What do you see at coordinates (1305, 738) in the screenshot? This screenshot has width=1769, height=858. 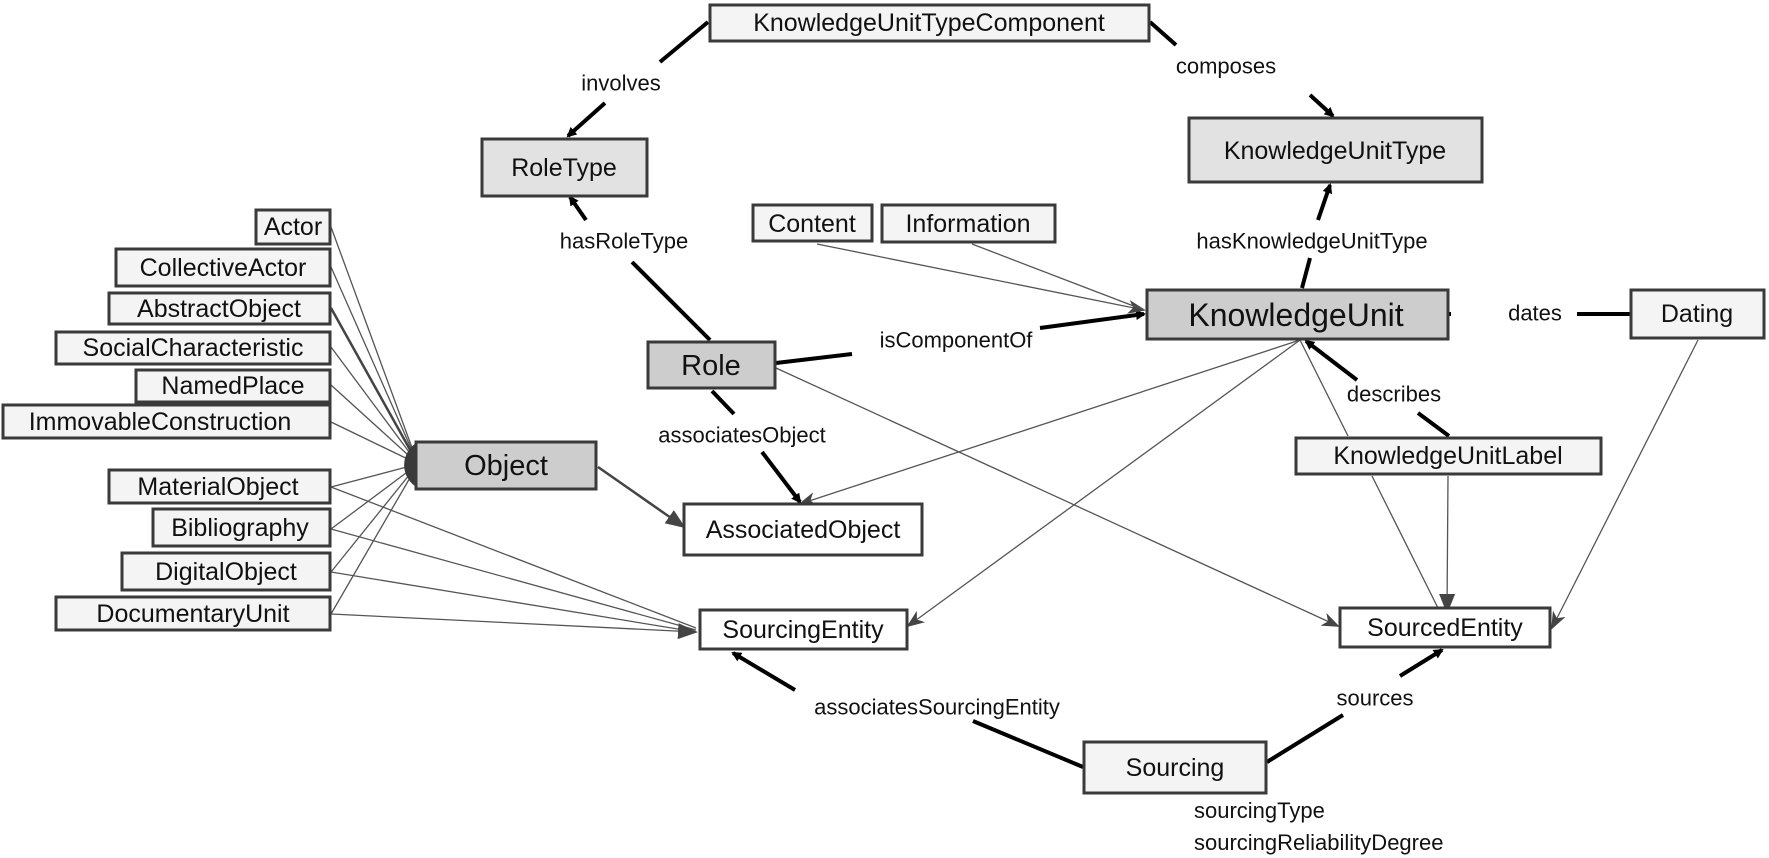 I see `edge-sources-a` at bounding box center [1305, 738].